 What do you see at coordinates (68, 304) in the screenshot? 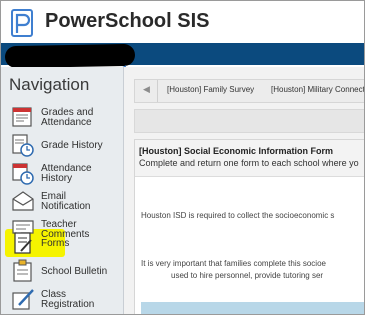
I see `sidebar-item-label: Registration` at bounding box center [68, 304].